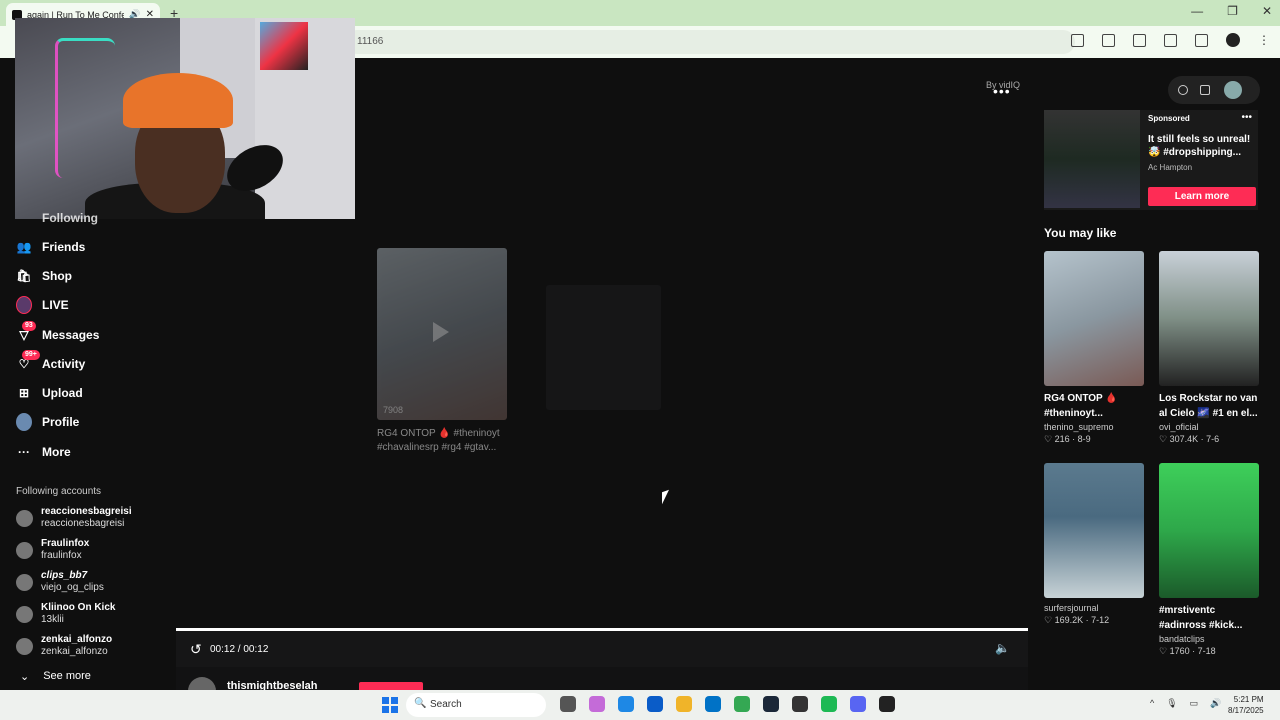  I want to click on recommended-video: surfersjournal ♡ 169.2K · 7-12, so click(1094, 544).